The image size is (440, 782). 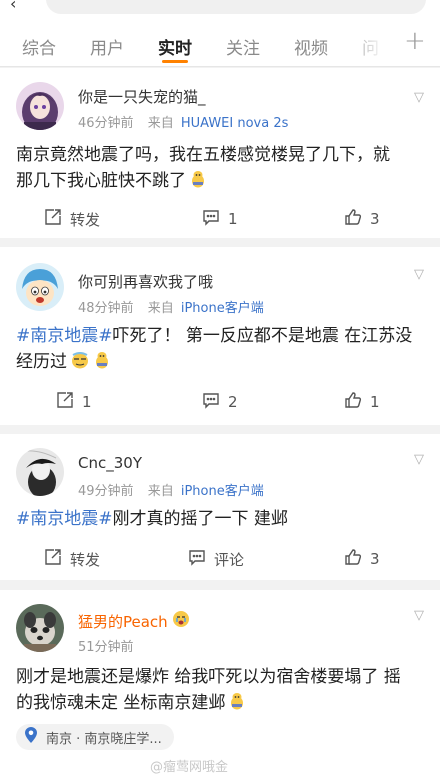 What do you see at coordinates (375, 402) in the screenshot?
I see `like-count: 1` at bounding box center [375, 402].